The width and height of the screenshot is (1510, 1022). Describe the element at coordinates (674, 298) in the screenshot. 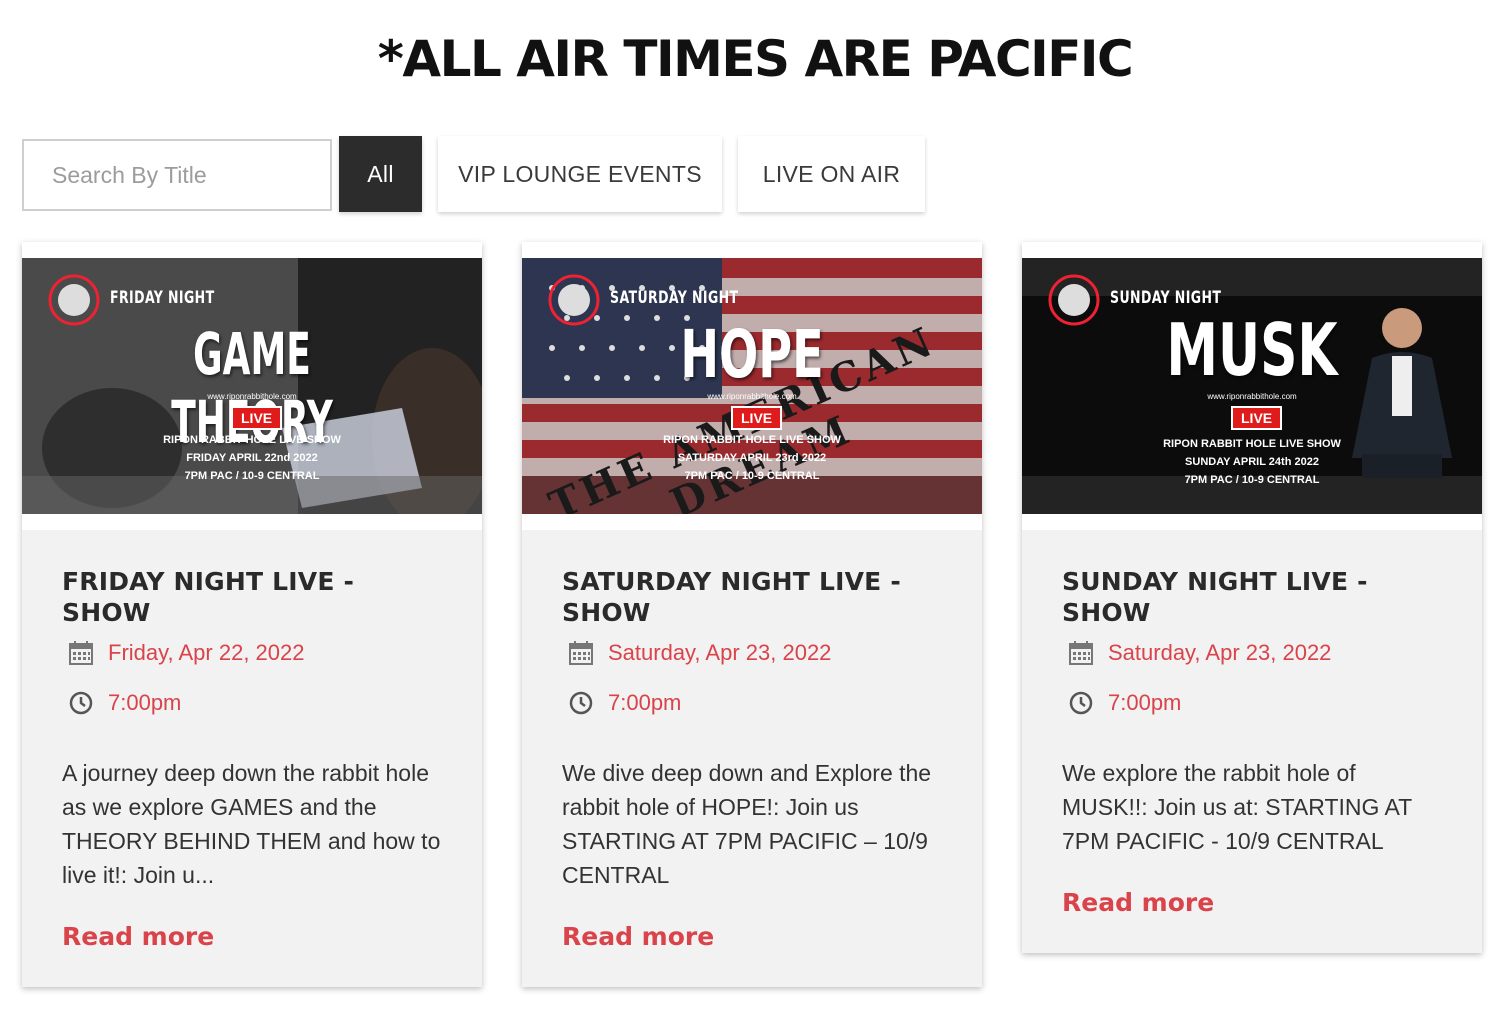

I see `poster-night-label: SATURDAY NIGHT` at that location.